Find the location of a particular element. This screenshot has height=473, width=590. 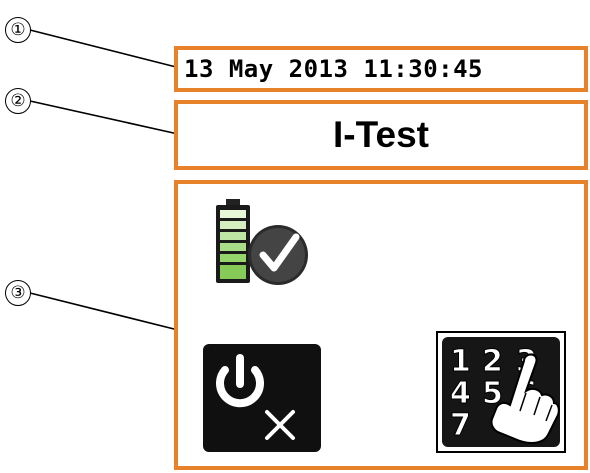

keypad-digit: 2 is located at coordinates (492, 361).